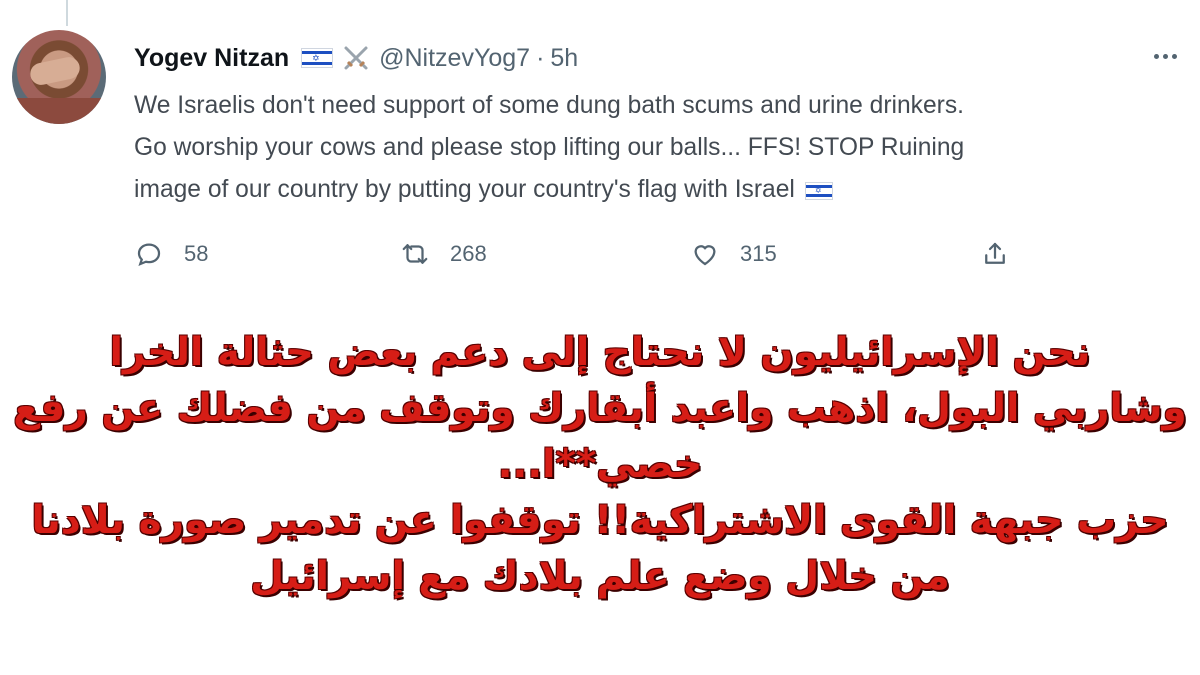 The width and height of the screenshot is (1200, 675). I want to click on avatar-hand, so click(55, 71).